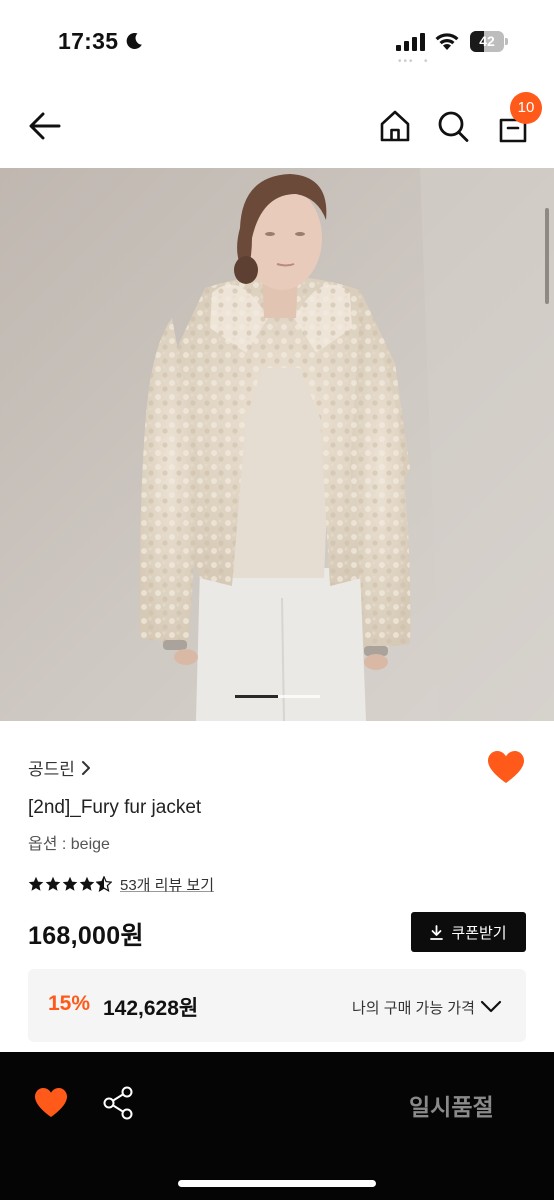 The image size is (554, 1200). I want to click on share-icon, so click(119, 1103).